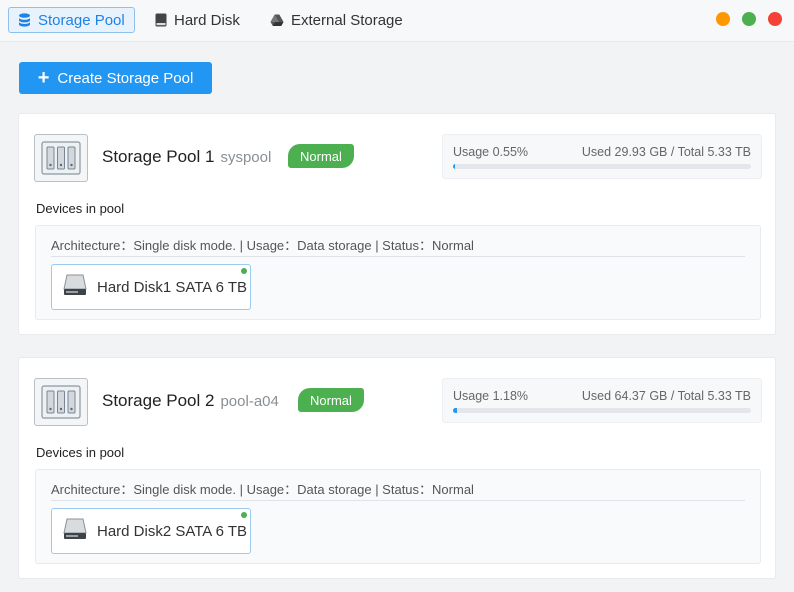 Image resolution: width=794 pixels, height=592 pixels. What do you see at coordinates (125, 78) in the screenshot?
I see `create-button-label: Create Storage Pool` at bounding box center [125, 78].